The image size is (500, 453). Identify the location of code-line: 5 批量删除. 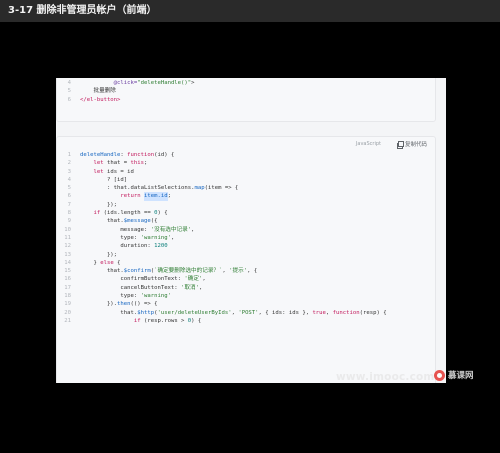
(246, 91).